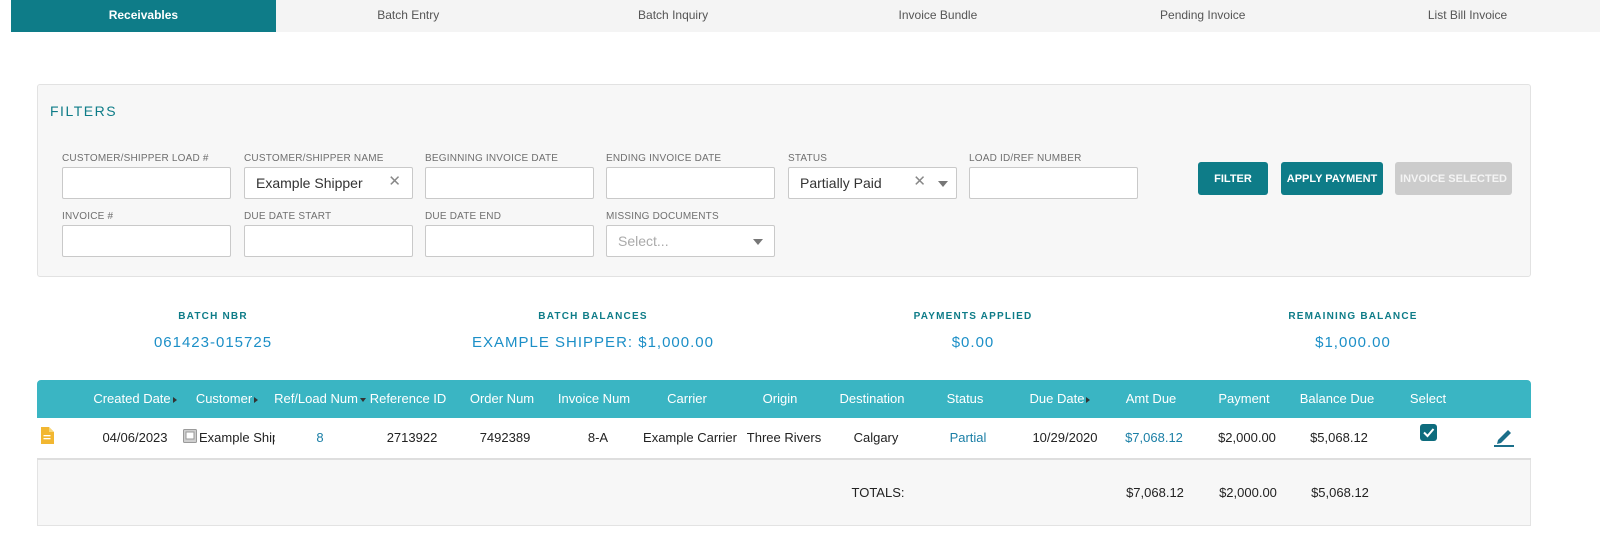  I want to click on remaining-balance-summary: REMAINING BALANCE $1,000.00, so click(1353, 331).